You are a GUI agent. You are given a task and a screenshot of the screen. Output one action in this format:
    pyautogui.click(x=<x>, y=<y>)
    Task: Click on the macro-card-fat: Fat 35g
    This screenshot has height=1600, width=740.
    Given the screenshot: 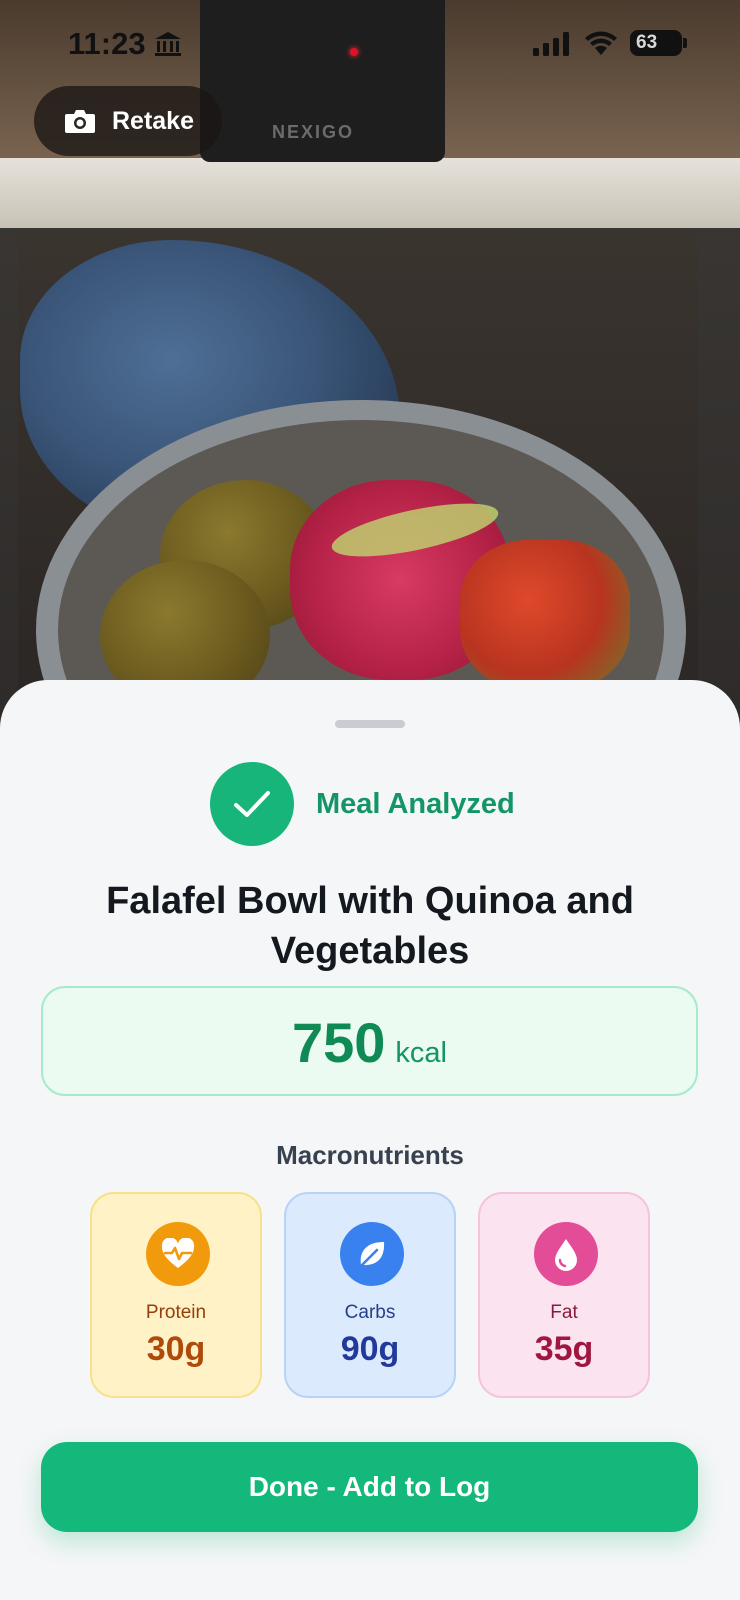 What is the action you would take?
    pyautogui.click(x=564, y=1295)
    